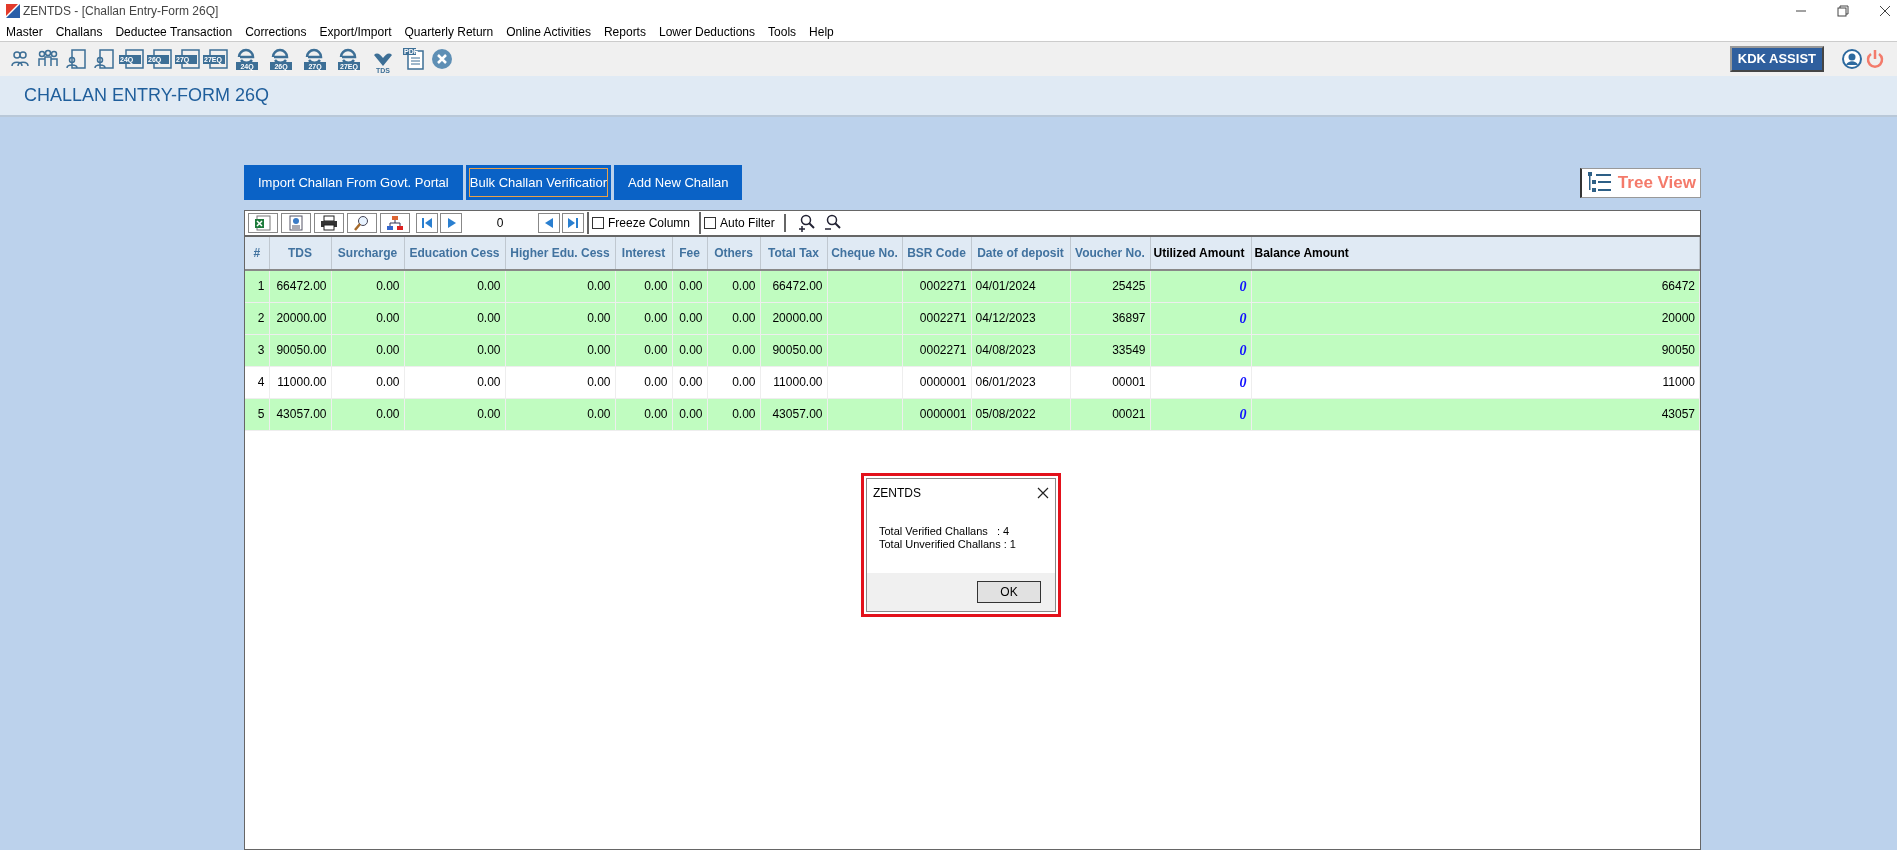  Describe the element at coordinates (936, 253) in the screenshot. I see `column-header: BSR Code` at that location.